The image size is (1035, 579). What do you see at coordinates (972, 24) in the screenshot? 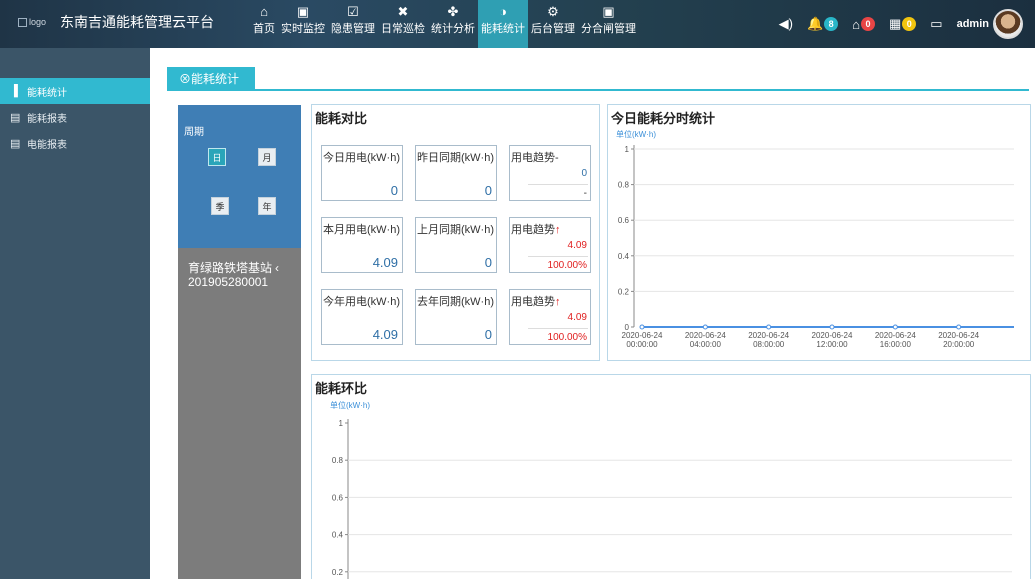
I see `username: admin` at bounding box center [972, 24].